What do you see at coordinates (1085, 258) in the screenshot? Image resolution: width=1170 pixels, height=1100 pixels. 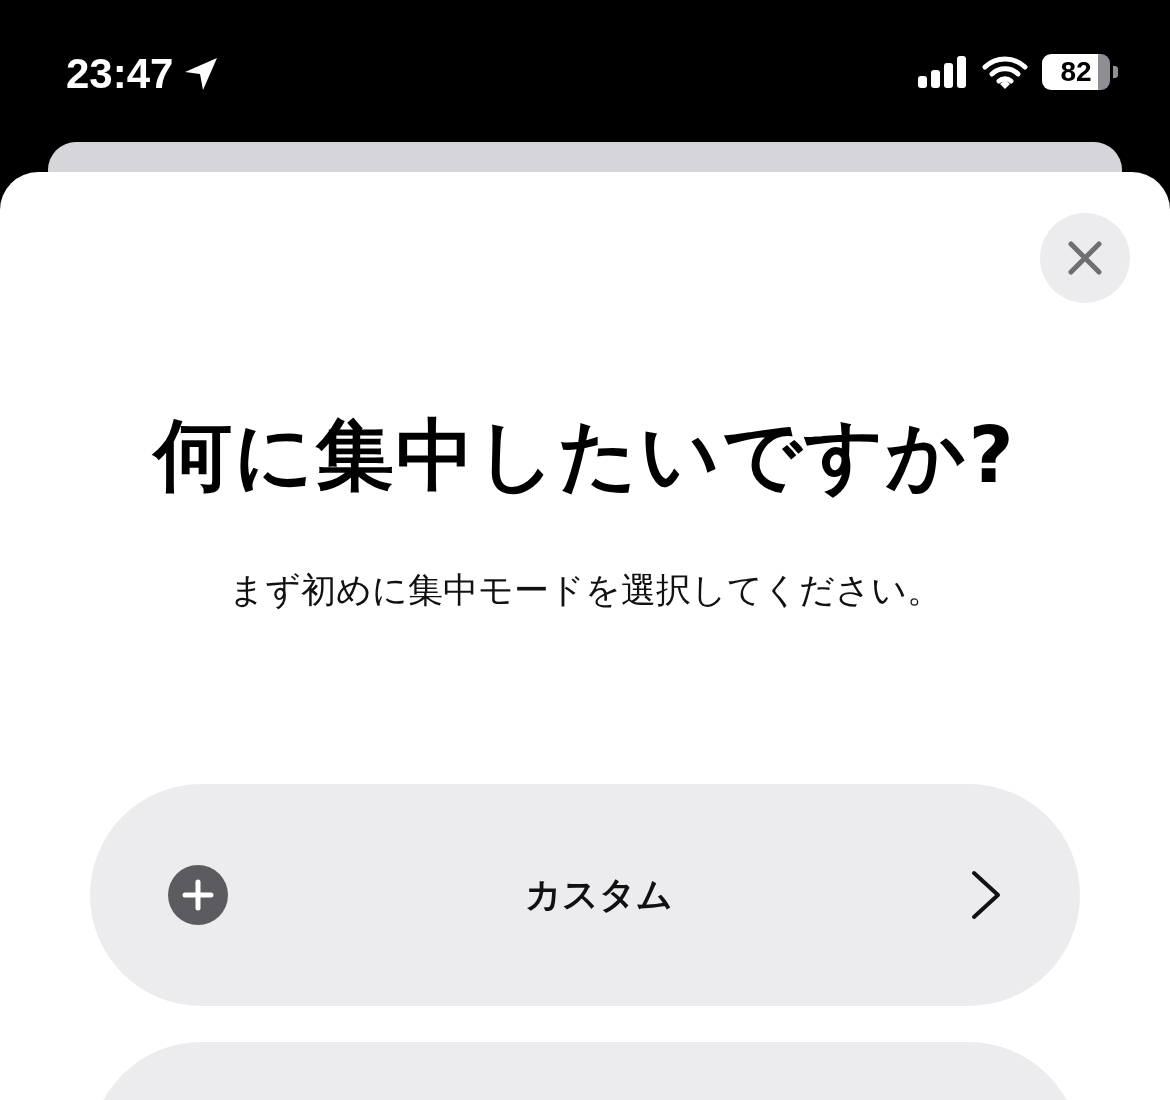 I see `close-icon` at bounding box center [1085, 258].